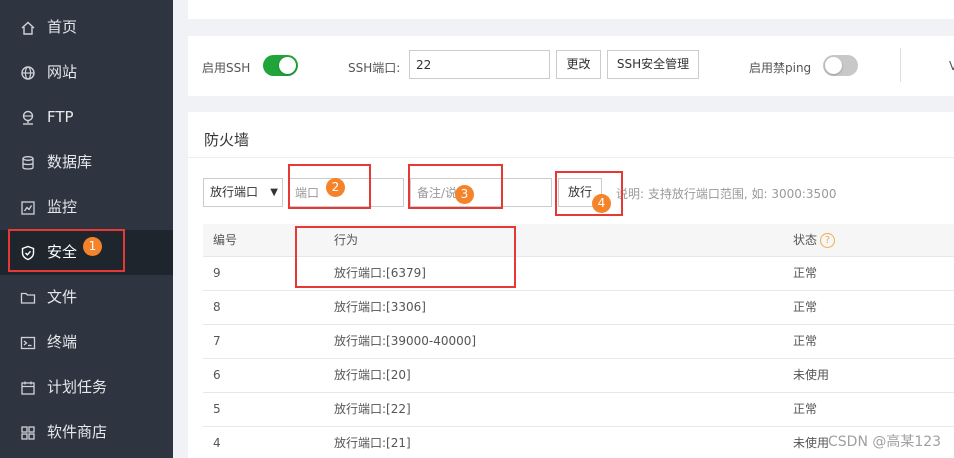 This screenshot has height=458, width=954. Describe the element at coordinates (217, 409) in the screenshot. I see `row-id: 5` at that location.